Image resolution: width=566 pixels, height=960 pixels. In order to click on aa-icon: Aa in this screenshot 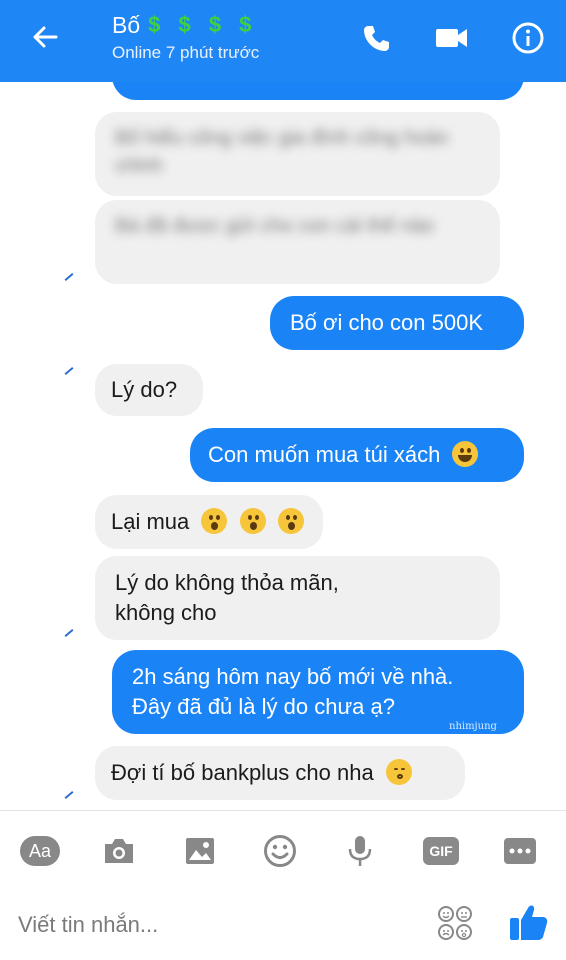, I will do `click(40, 851)`.